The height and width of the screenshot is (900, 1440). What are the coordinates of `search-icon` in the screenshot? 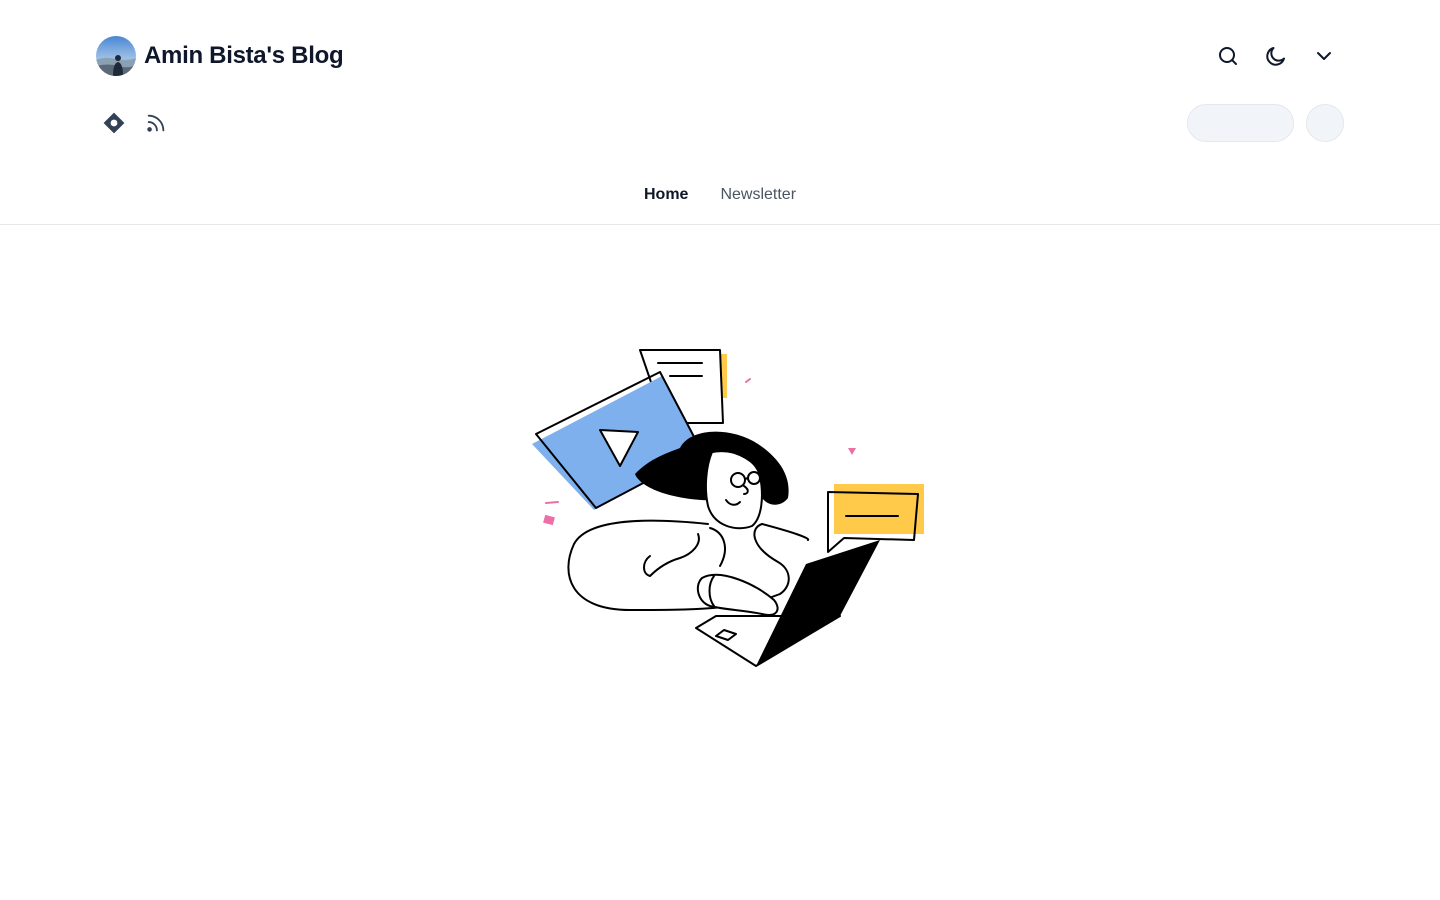 It's located at (1228, 56).